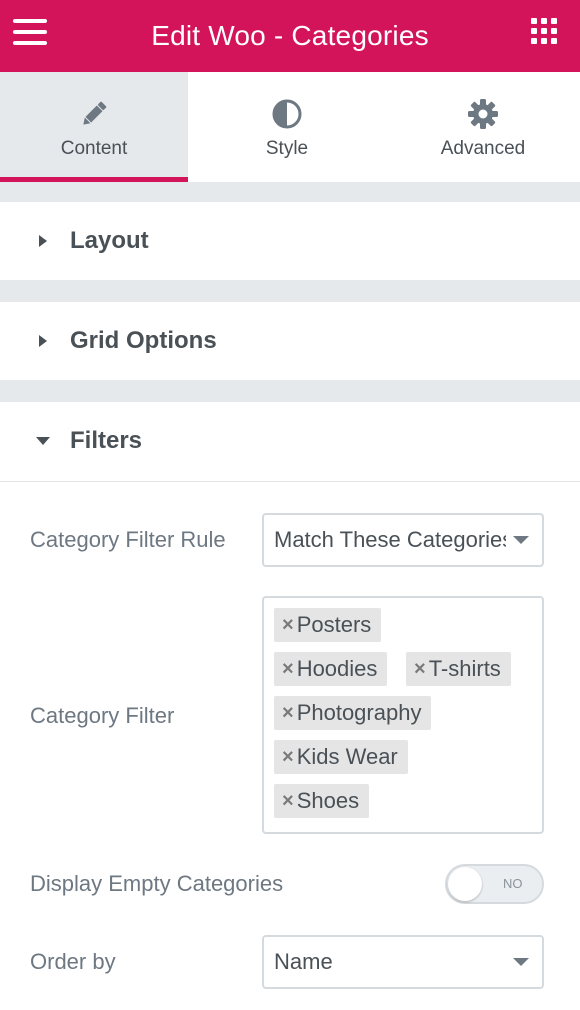  What do you see at coordinates (403, 962) in the screenshot?
I see `order-by-select: Name` at bounding box center [403, 962].